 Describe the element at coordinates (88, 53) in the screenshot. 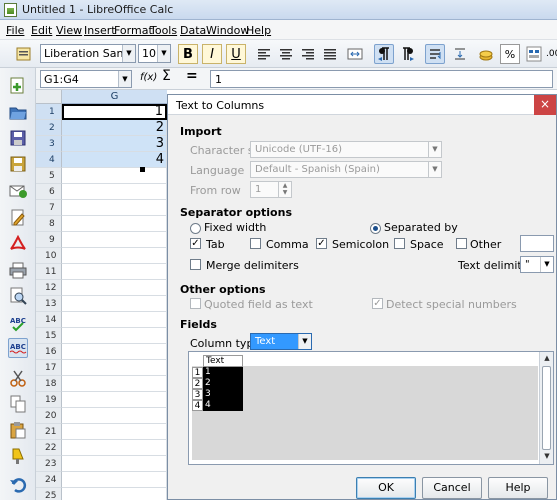

I see `font-name-combo: Liberation Sans ▼` at that location.